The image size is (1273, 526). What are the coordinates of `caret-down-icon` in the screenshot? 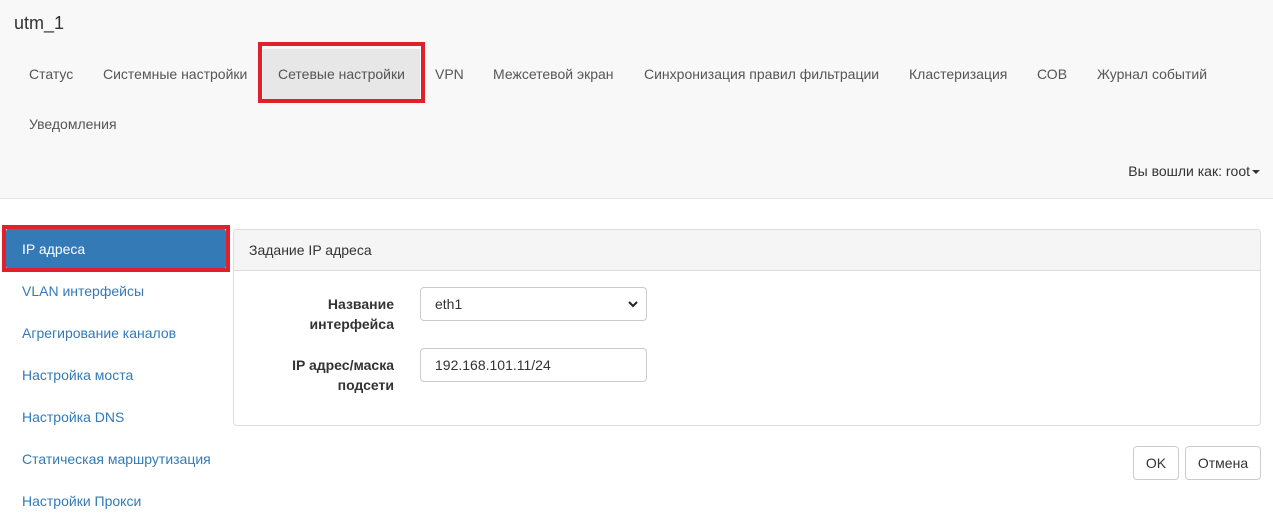 It's located at (1256, 172).